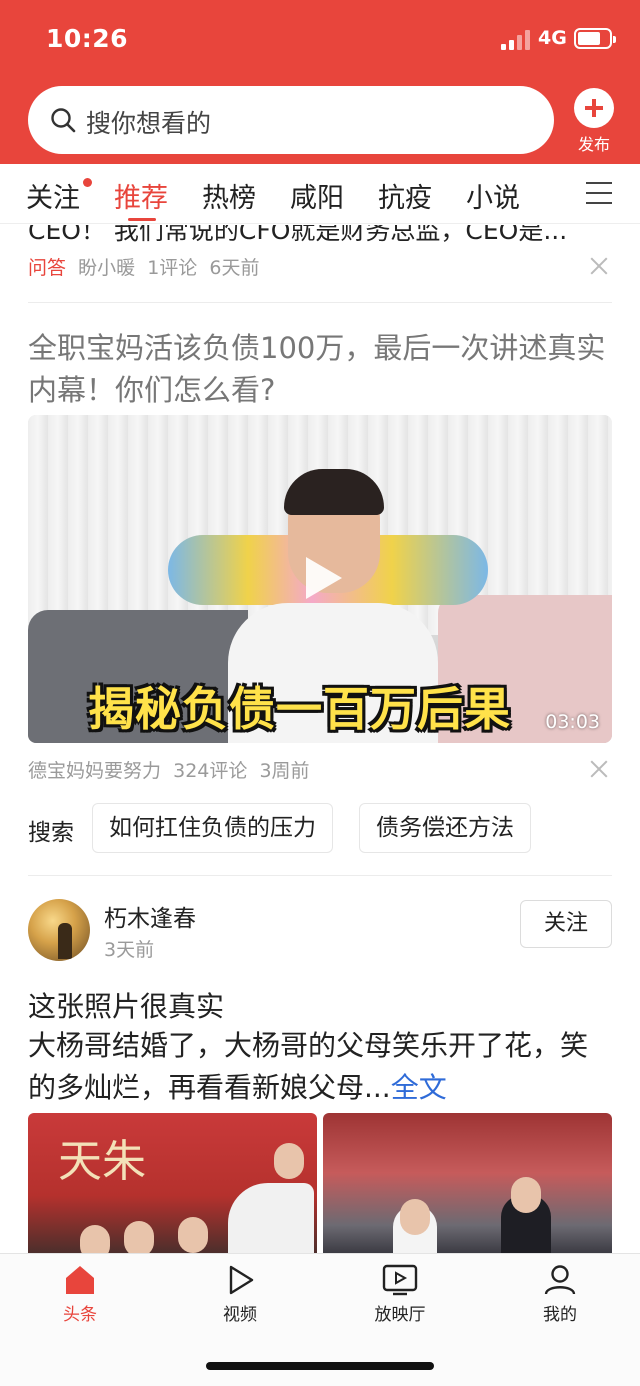  I want to click on status-time: 10:26, so click(87, 38).